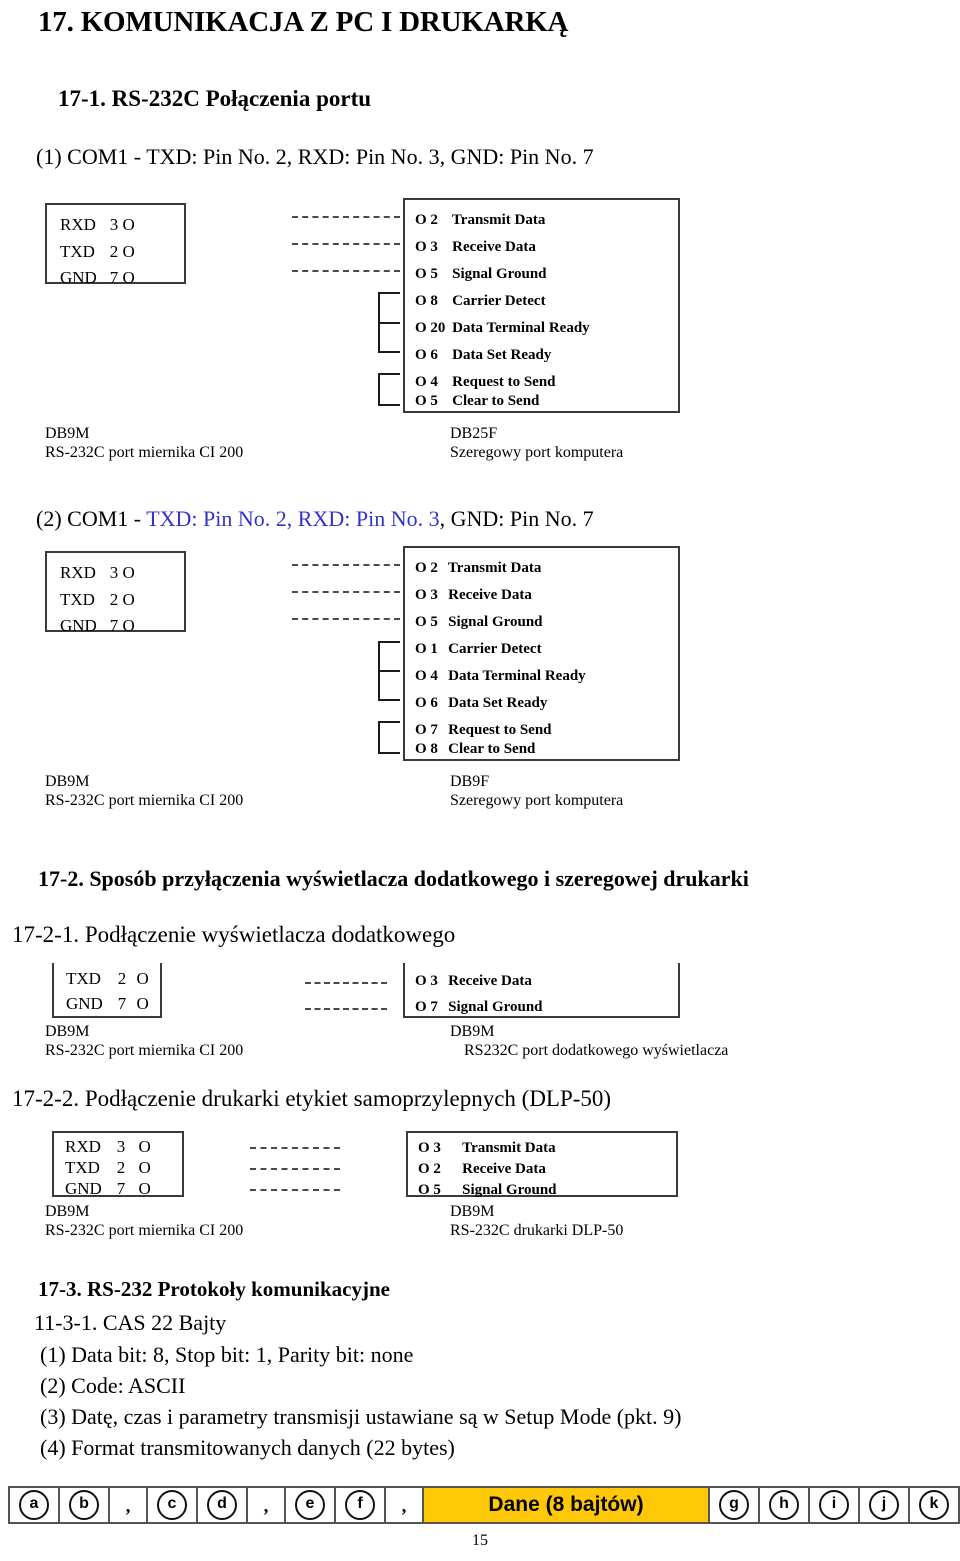  What do you see at coordinates (479, 1007) in the screenshot?
I see `signal-row: O 7 Signal Ground` at bounding box center [479, 1007].